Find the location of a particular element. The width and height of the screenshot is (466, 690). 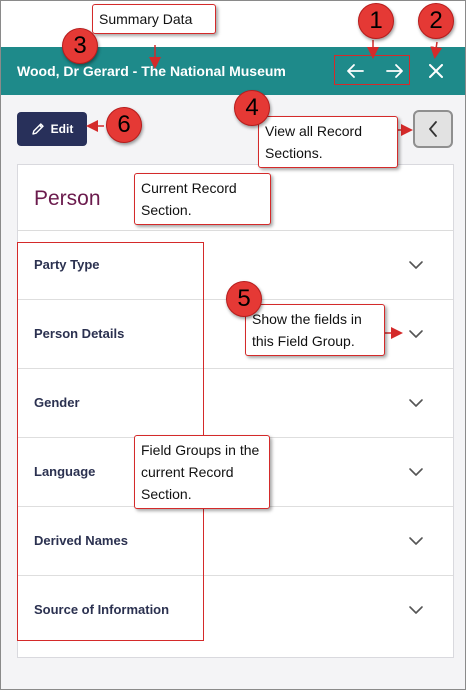

annotation-badge-1: 1 is located at coordinates (376, 21).